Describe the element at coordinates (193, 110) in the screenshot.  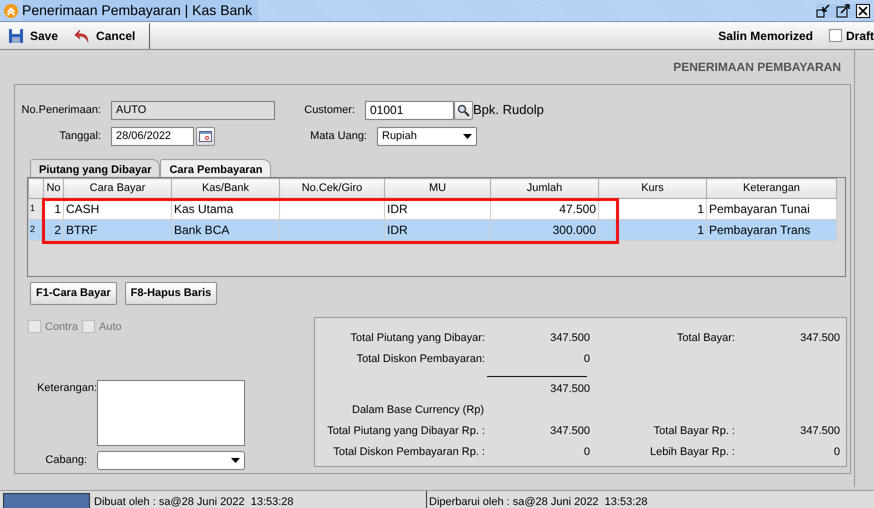
I see `number-field: AUTO` at that location.